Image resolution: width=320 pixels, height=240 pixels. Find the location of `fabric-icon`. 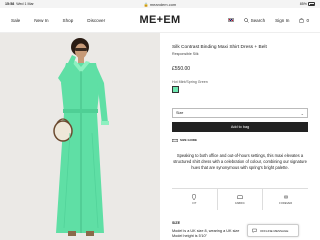

fabric-icon is located at coordinates (240, 197).